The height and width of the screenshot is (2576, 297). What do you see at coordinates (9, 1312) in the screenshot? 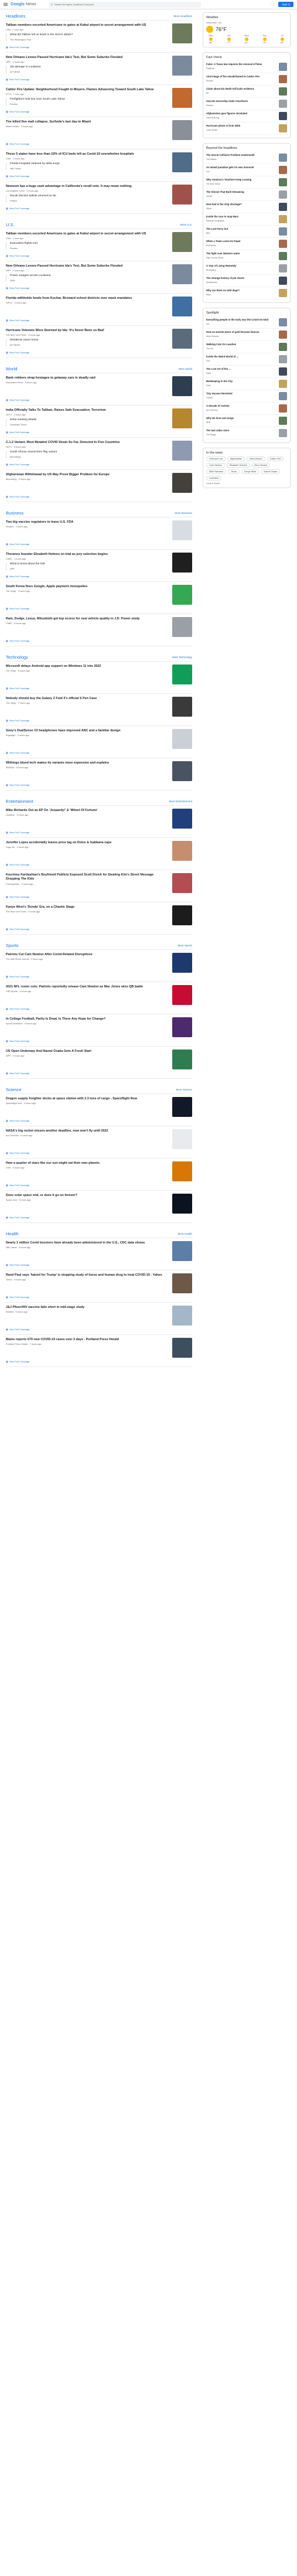
I see `story-source: Reuters` at bounding box center [9, 1312].